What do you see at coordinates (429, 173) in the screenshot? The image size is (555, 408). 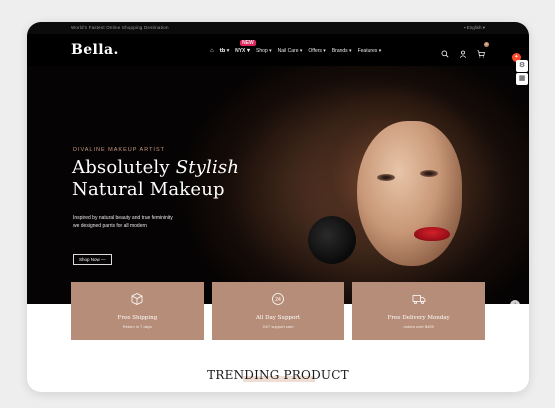 I see `hero-model-eye-right` at bounding box center [429, 173].